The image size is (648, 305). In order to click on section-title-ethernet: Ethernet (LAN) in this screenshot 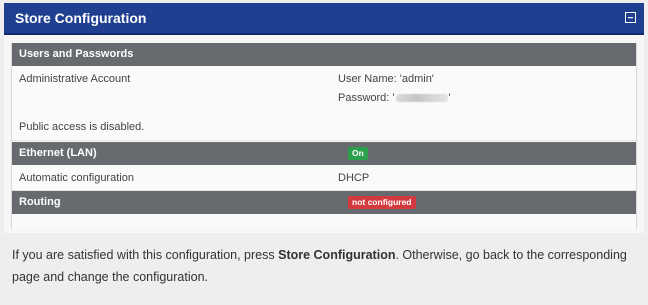, I will do `click(58, 153)`.